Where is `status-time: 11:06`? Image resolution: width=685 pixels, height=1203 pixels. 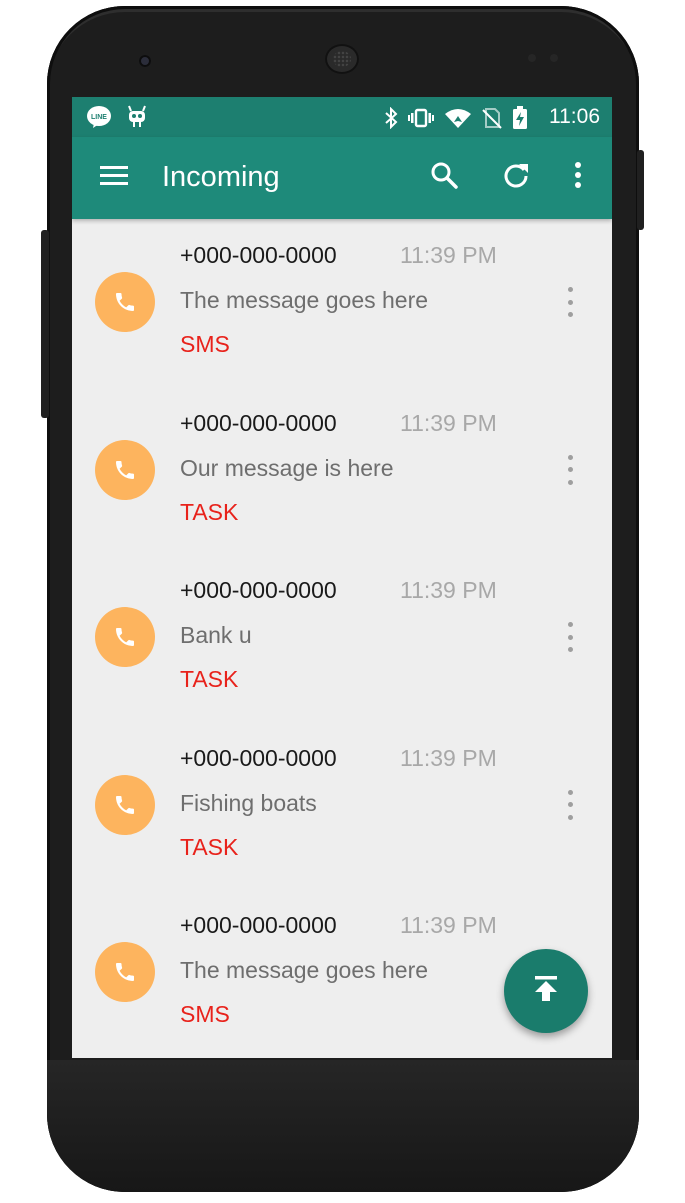
status-time: 11:06 is located at coordinates (574, 116).